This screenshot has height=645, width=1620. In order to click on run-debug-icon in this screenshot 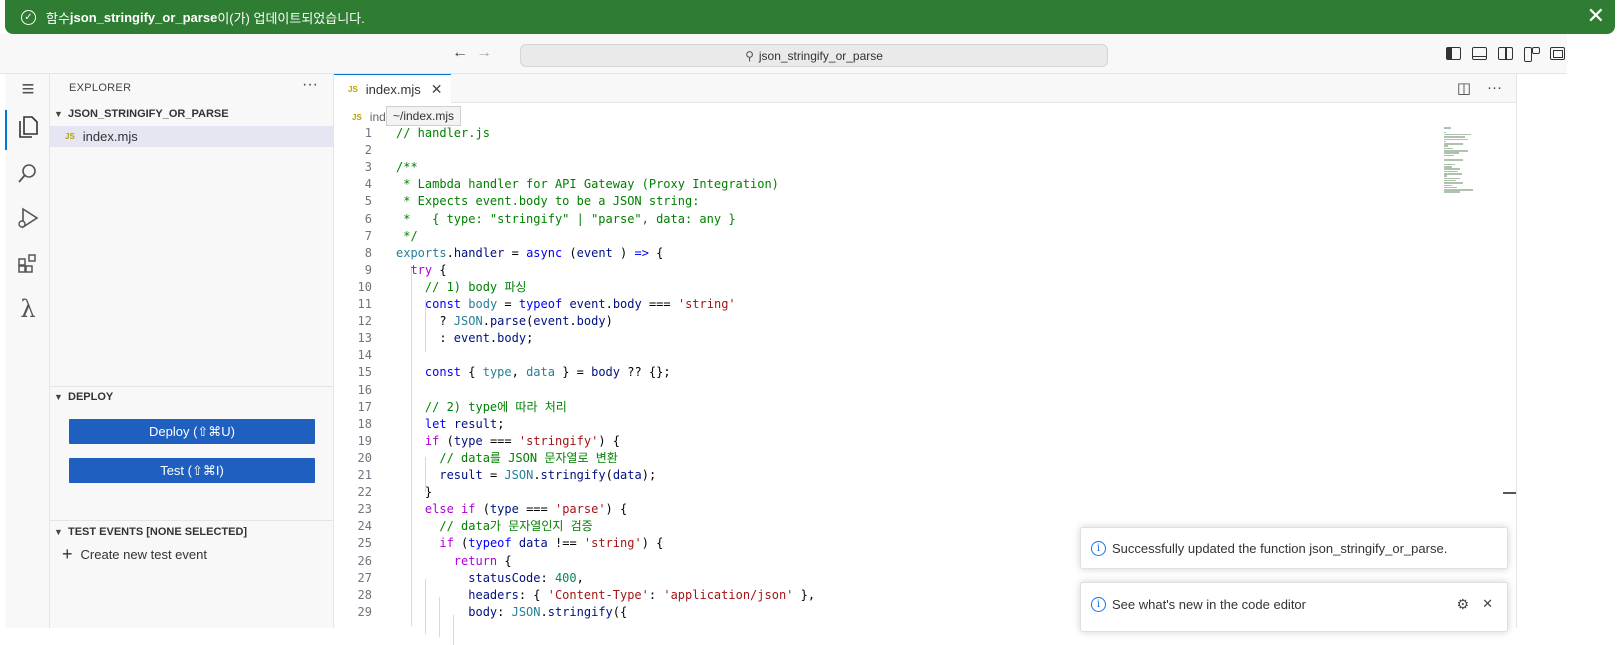, I will do `click(28, 218)`.